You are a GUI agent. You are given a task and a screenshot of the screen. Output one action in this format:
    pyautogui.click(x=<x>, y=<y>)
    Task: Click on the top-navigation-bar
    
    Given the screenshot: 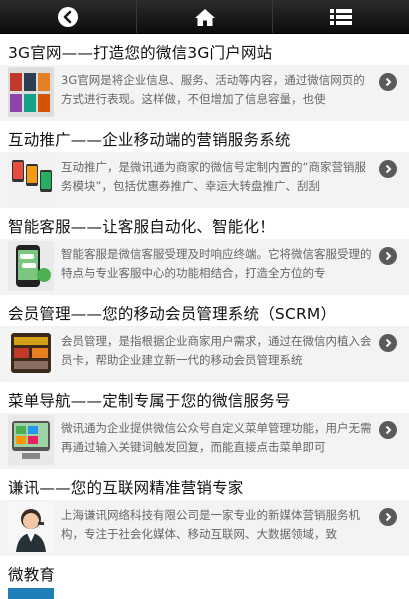 What is the action you would take?
    pyautogui.click(x=204, y=17)
    